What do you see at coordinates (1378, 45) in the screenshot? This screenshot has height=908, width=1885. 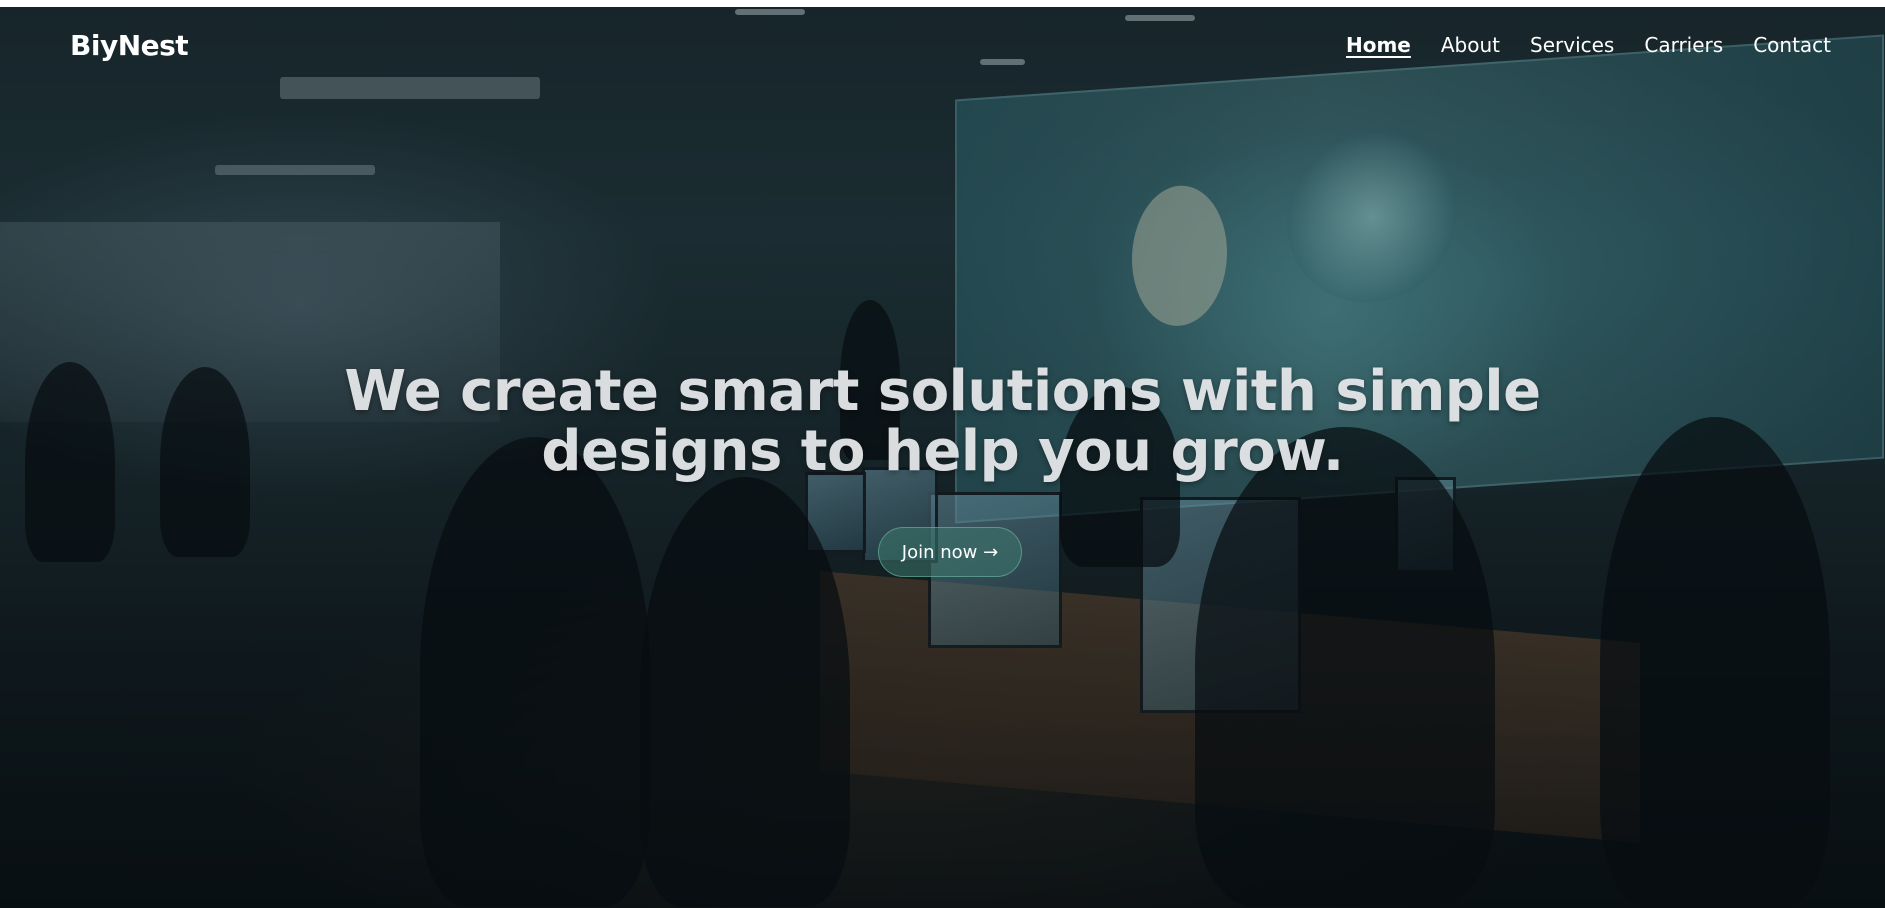 I see `nav-link-home: Home` at bounding box center [1378, 45].